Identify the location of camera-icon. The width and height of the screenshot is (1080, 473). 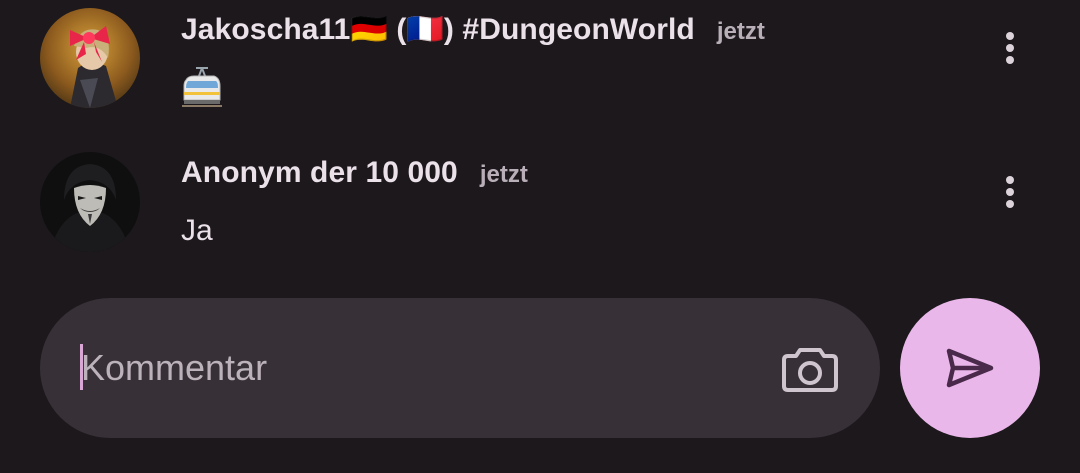
(810, 370).